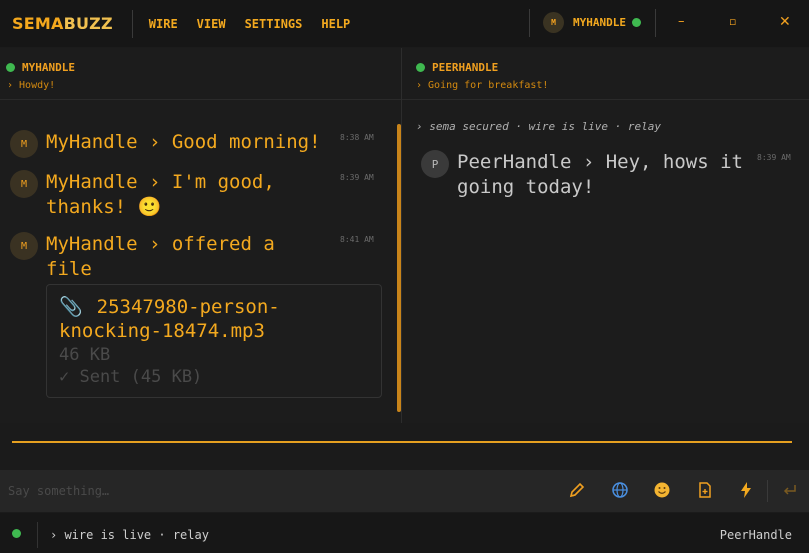 The width and height of the screenshot is (809, 553). Describe the element at coordinates (37, 535) in the screenshot. I see `status-separator` at that location.